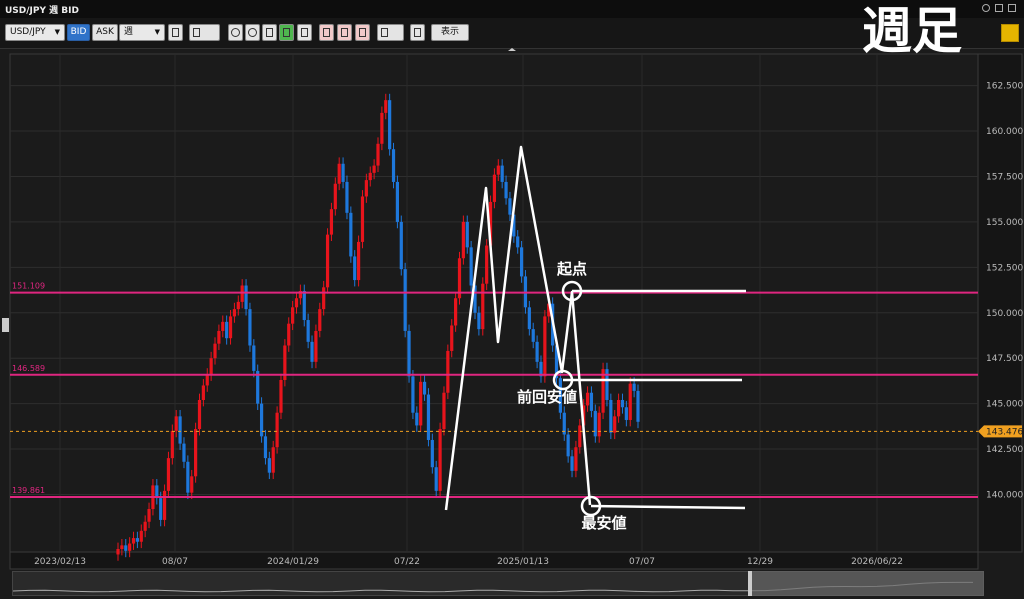  I want to click on top-collapse-handle, so click(512, 49).